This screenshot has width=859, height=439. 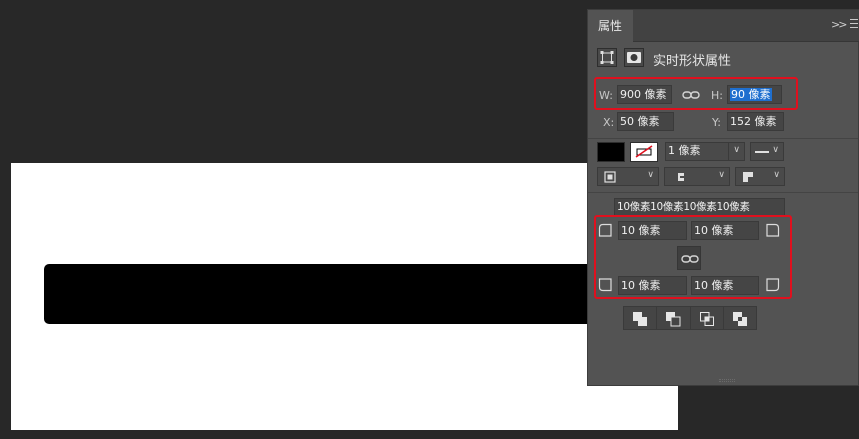 What do you see at coordinates (610, 26) in the screenshot?
I see `tab-properties: 属性` at bounding box center [610, 26].